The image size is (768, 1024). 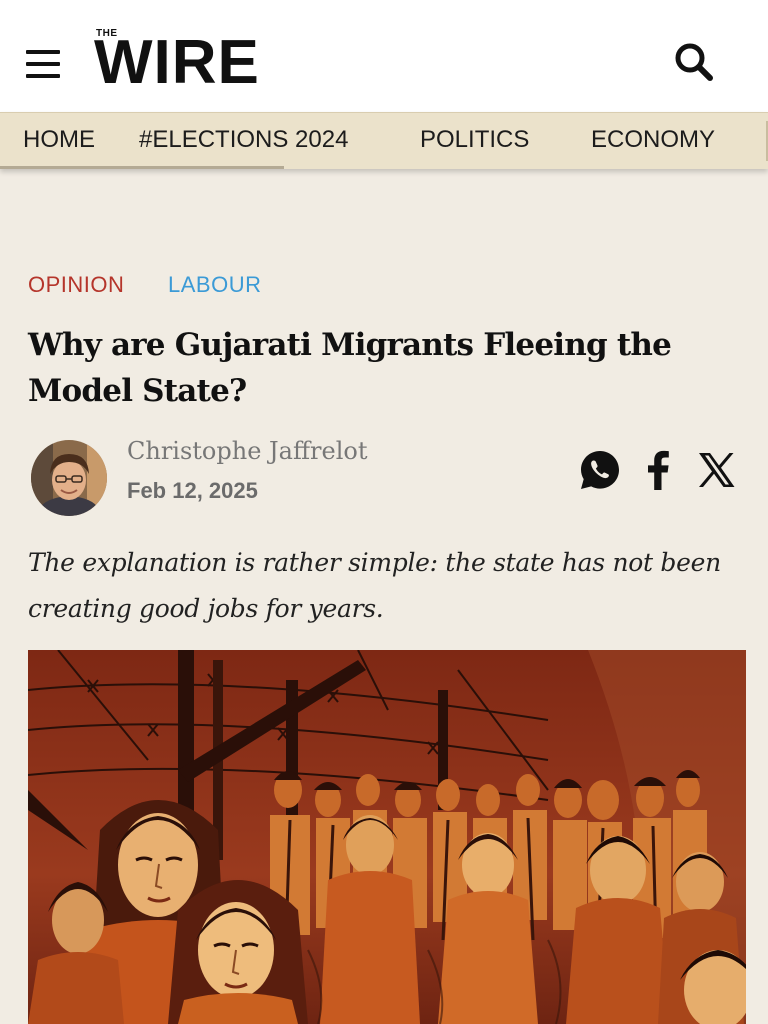 What do you see at coordinates (658, 470) in the screenshot?
I see `facebook-icon` at bounding box center [658, 470].